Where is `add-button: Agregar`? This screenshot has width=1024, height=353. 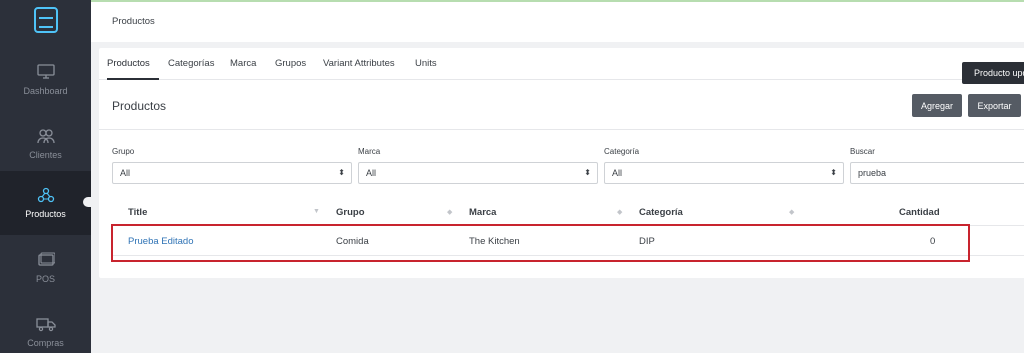 add-button: Agregar is located at coordinates (937, 105).